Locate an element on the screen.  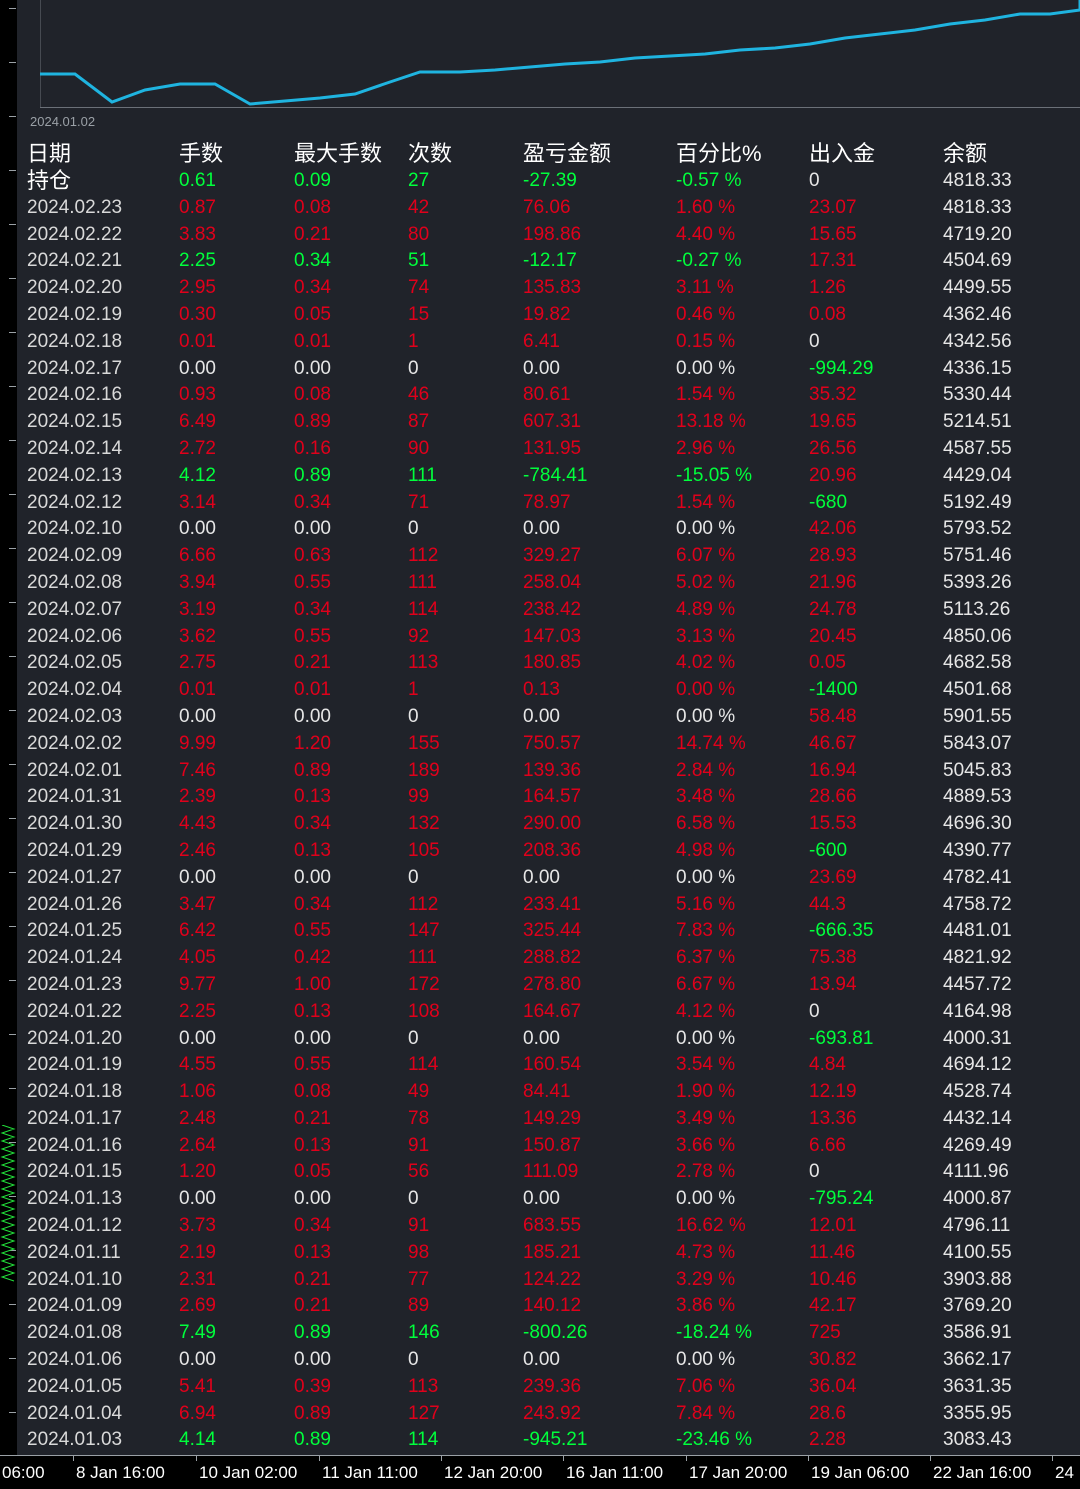
cell-count: 132 is located at coordinates (424, 824).